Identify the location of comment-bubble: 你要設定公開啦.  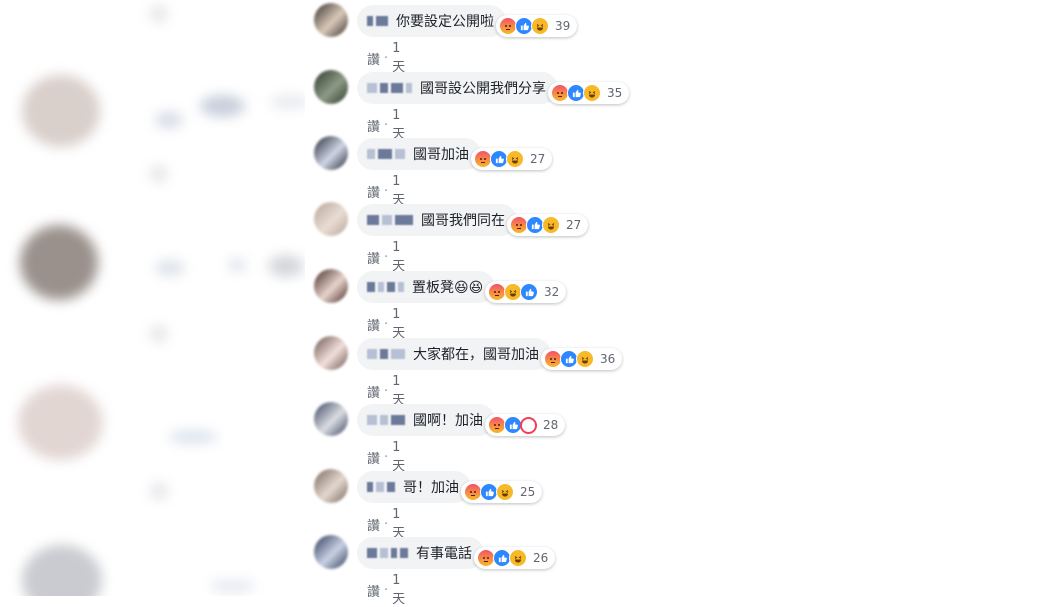
(431, 21).